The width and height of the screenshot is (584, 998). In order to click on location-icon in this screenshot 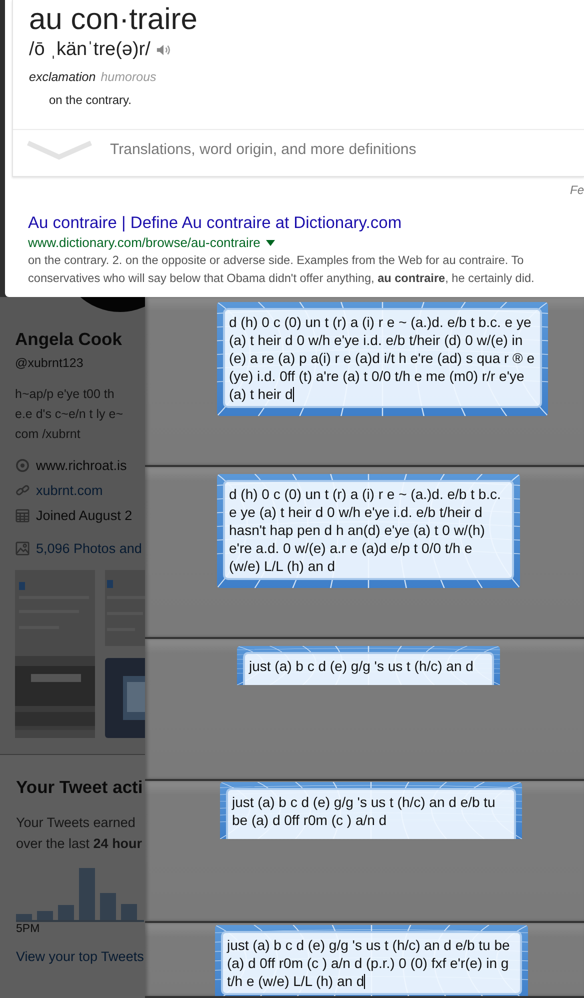, I will do `click(22, 465)`.